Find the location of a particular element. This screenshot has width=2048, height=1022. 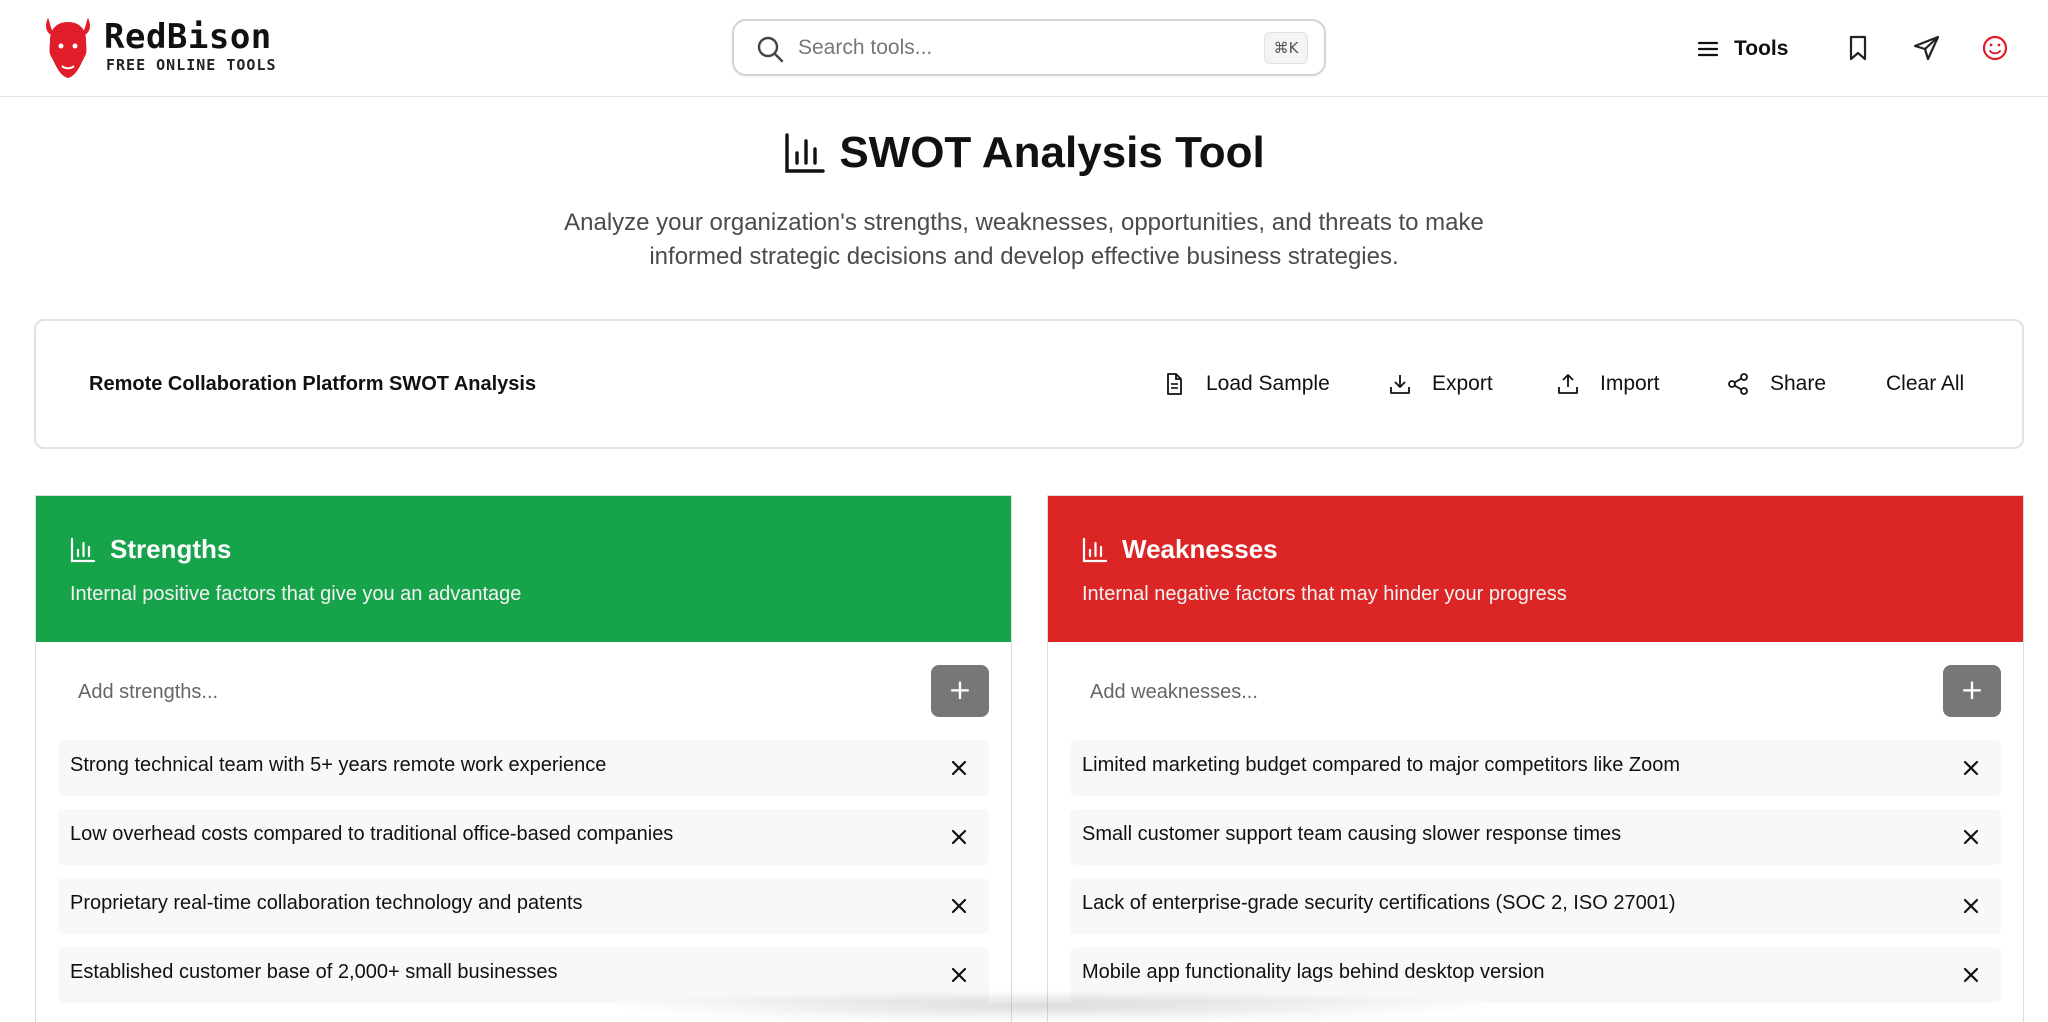

strengths-add-row: + is located at coordinates (523, 691).